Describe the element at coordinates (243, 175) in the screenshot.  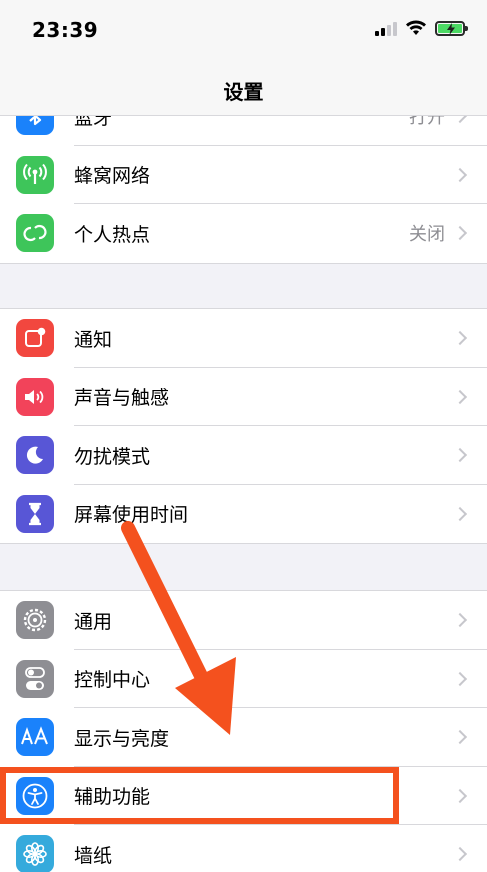
I see `settings-row-cellular: 蜂窝网络` at that location.